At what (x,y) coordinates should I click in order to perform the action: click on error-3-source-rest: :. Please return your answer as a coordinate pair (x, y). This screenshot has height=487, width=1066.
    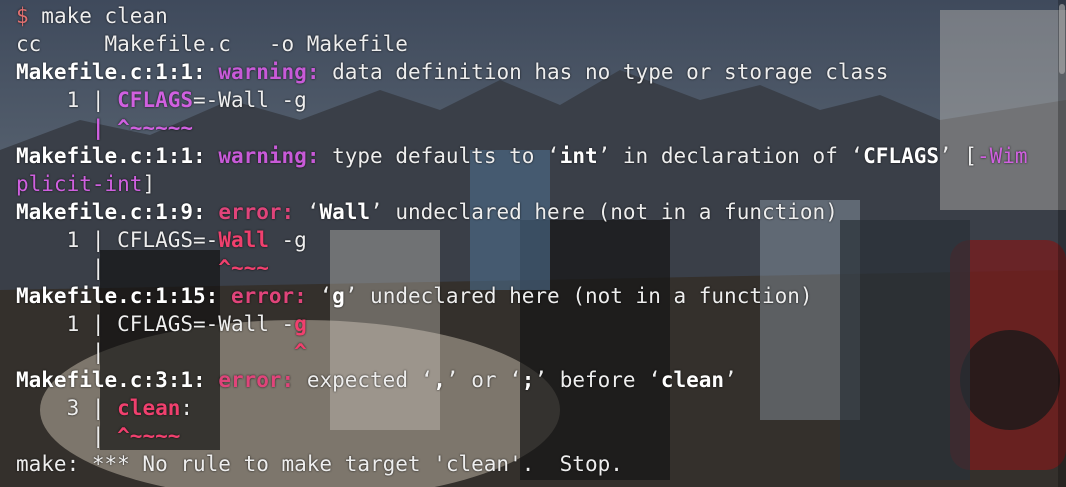
    Looking at the image, I should click on (187, 408).